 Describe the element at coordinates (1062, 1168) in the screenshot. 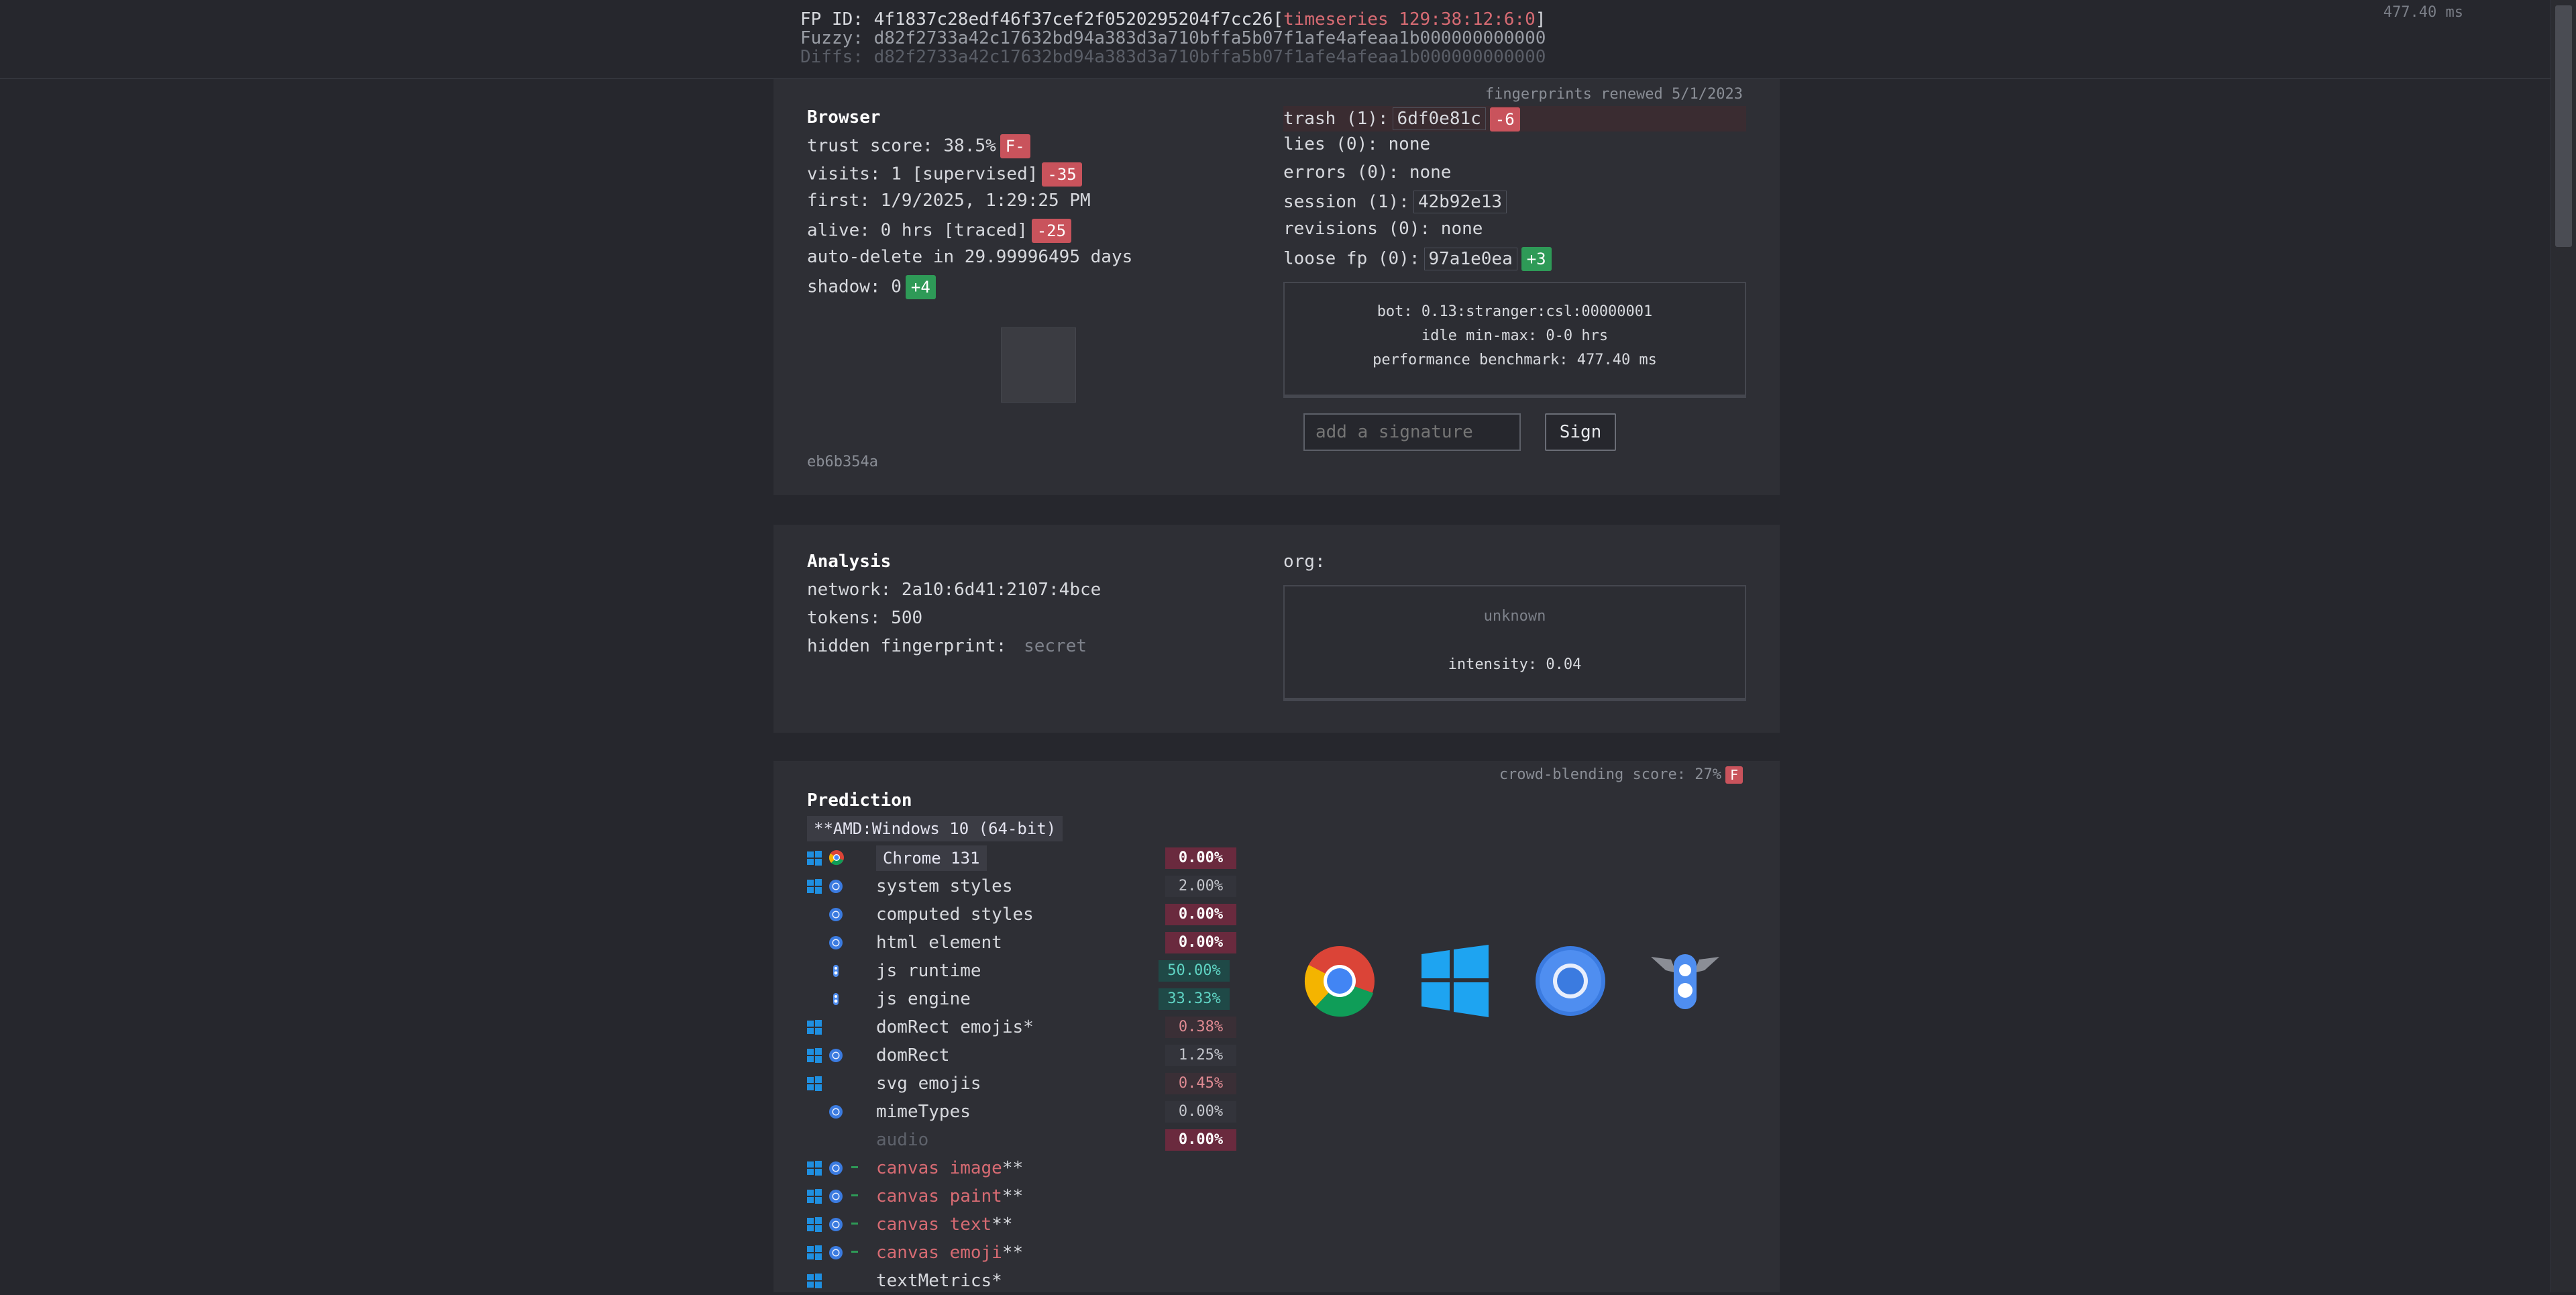

I see `prediction-row: canvas image**` at that location.